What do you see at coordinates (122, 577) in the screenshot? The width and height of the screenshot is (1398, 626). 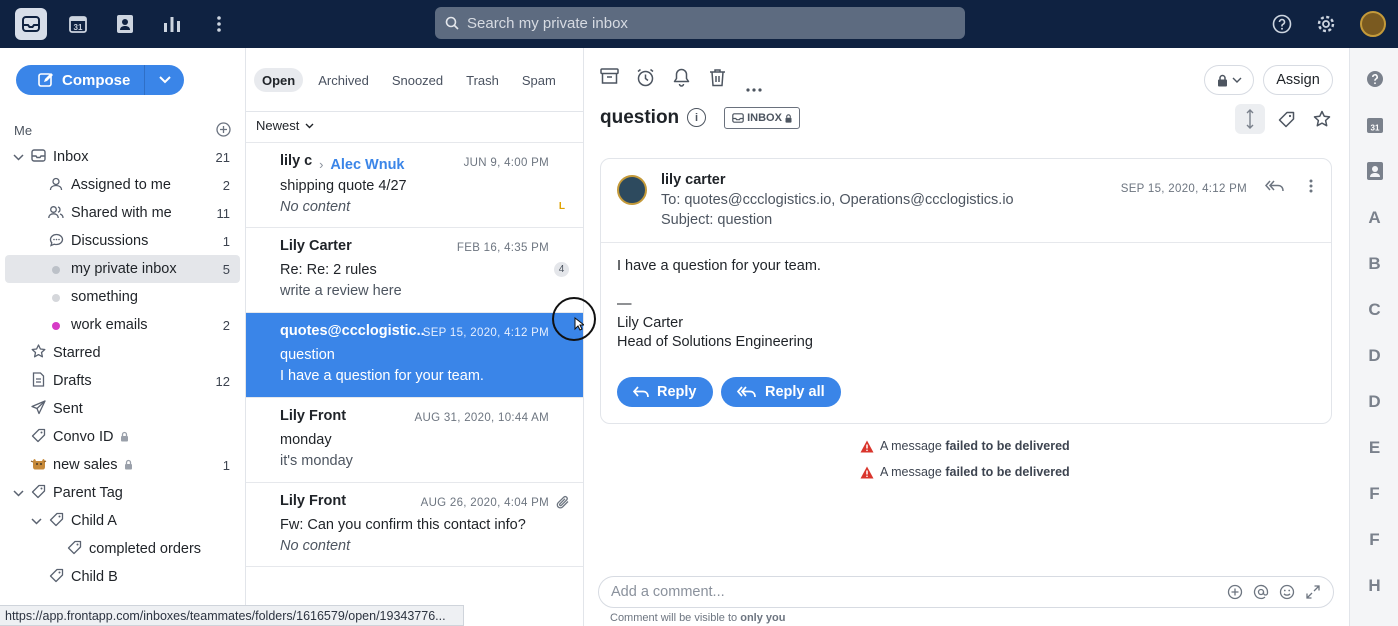 I see `sidebar-item-child-b: Child B` at bounding box center [122, 577].